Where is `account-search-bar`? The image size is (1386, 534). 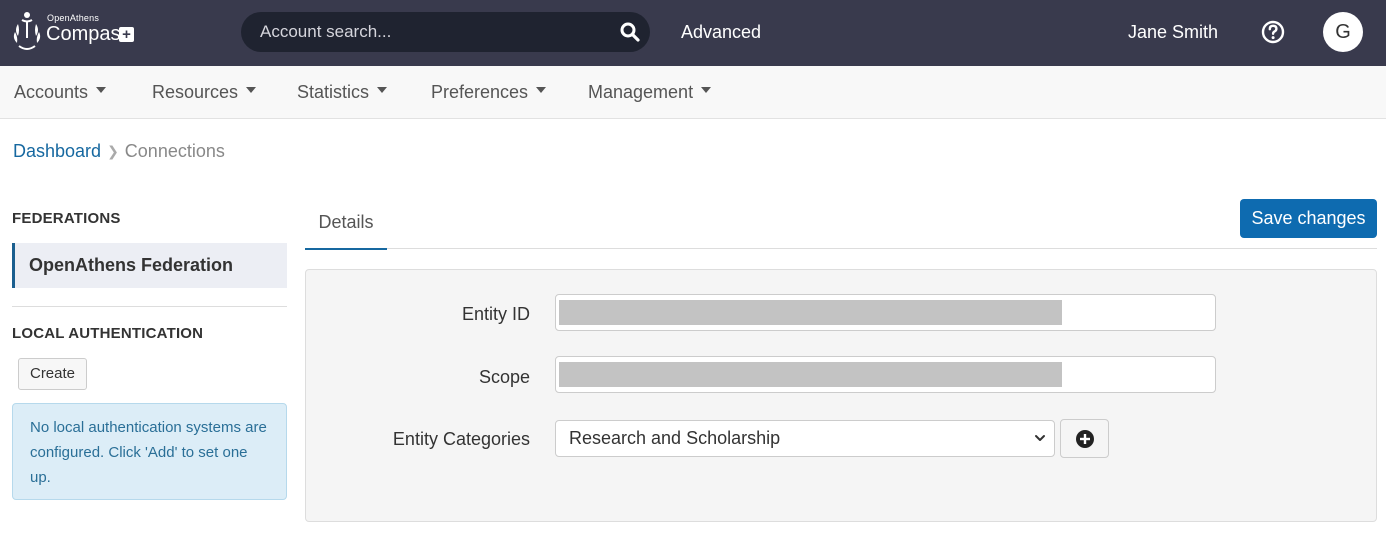
account-search-bar is located at coordinates (445, 32).